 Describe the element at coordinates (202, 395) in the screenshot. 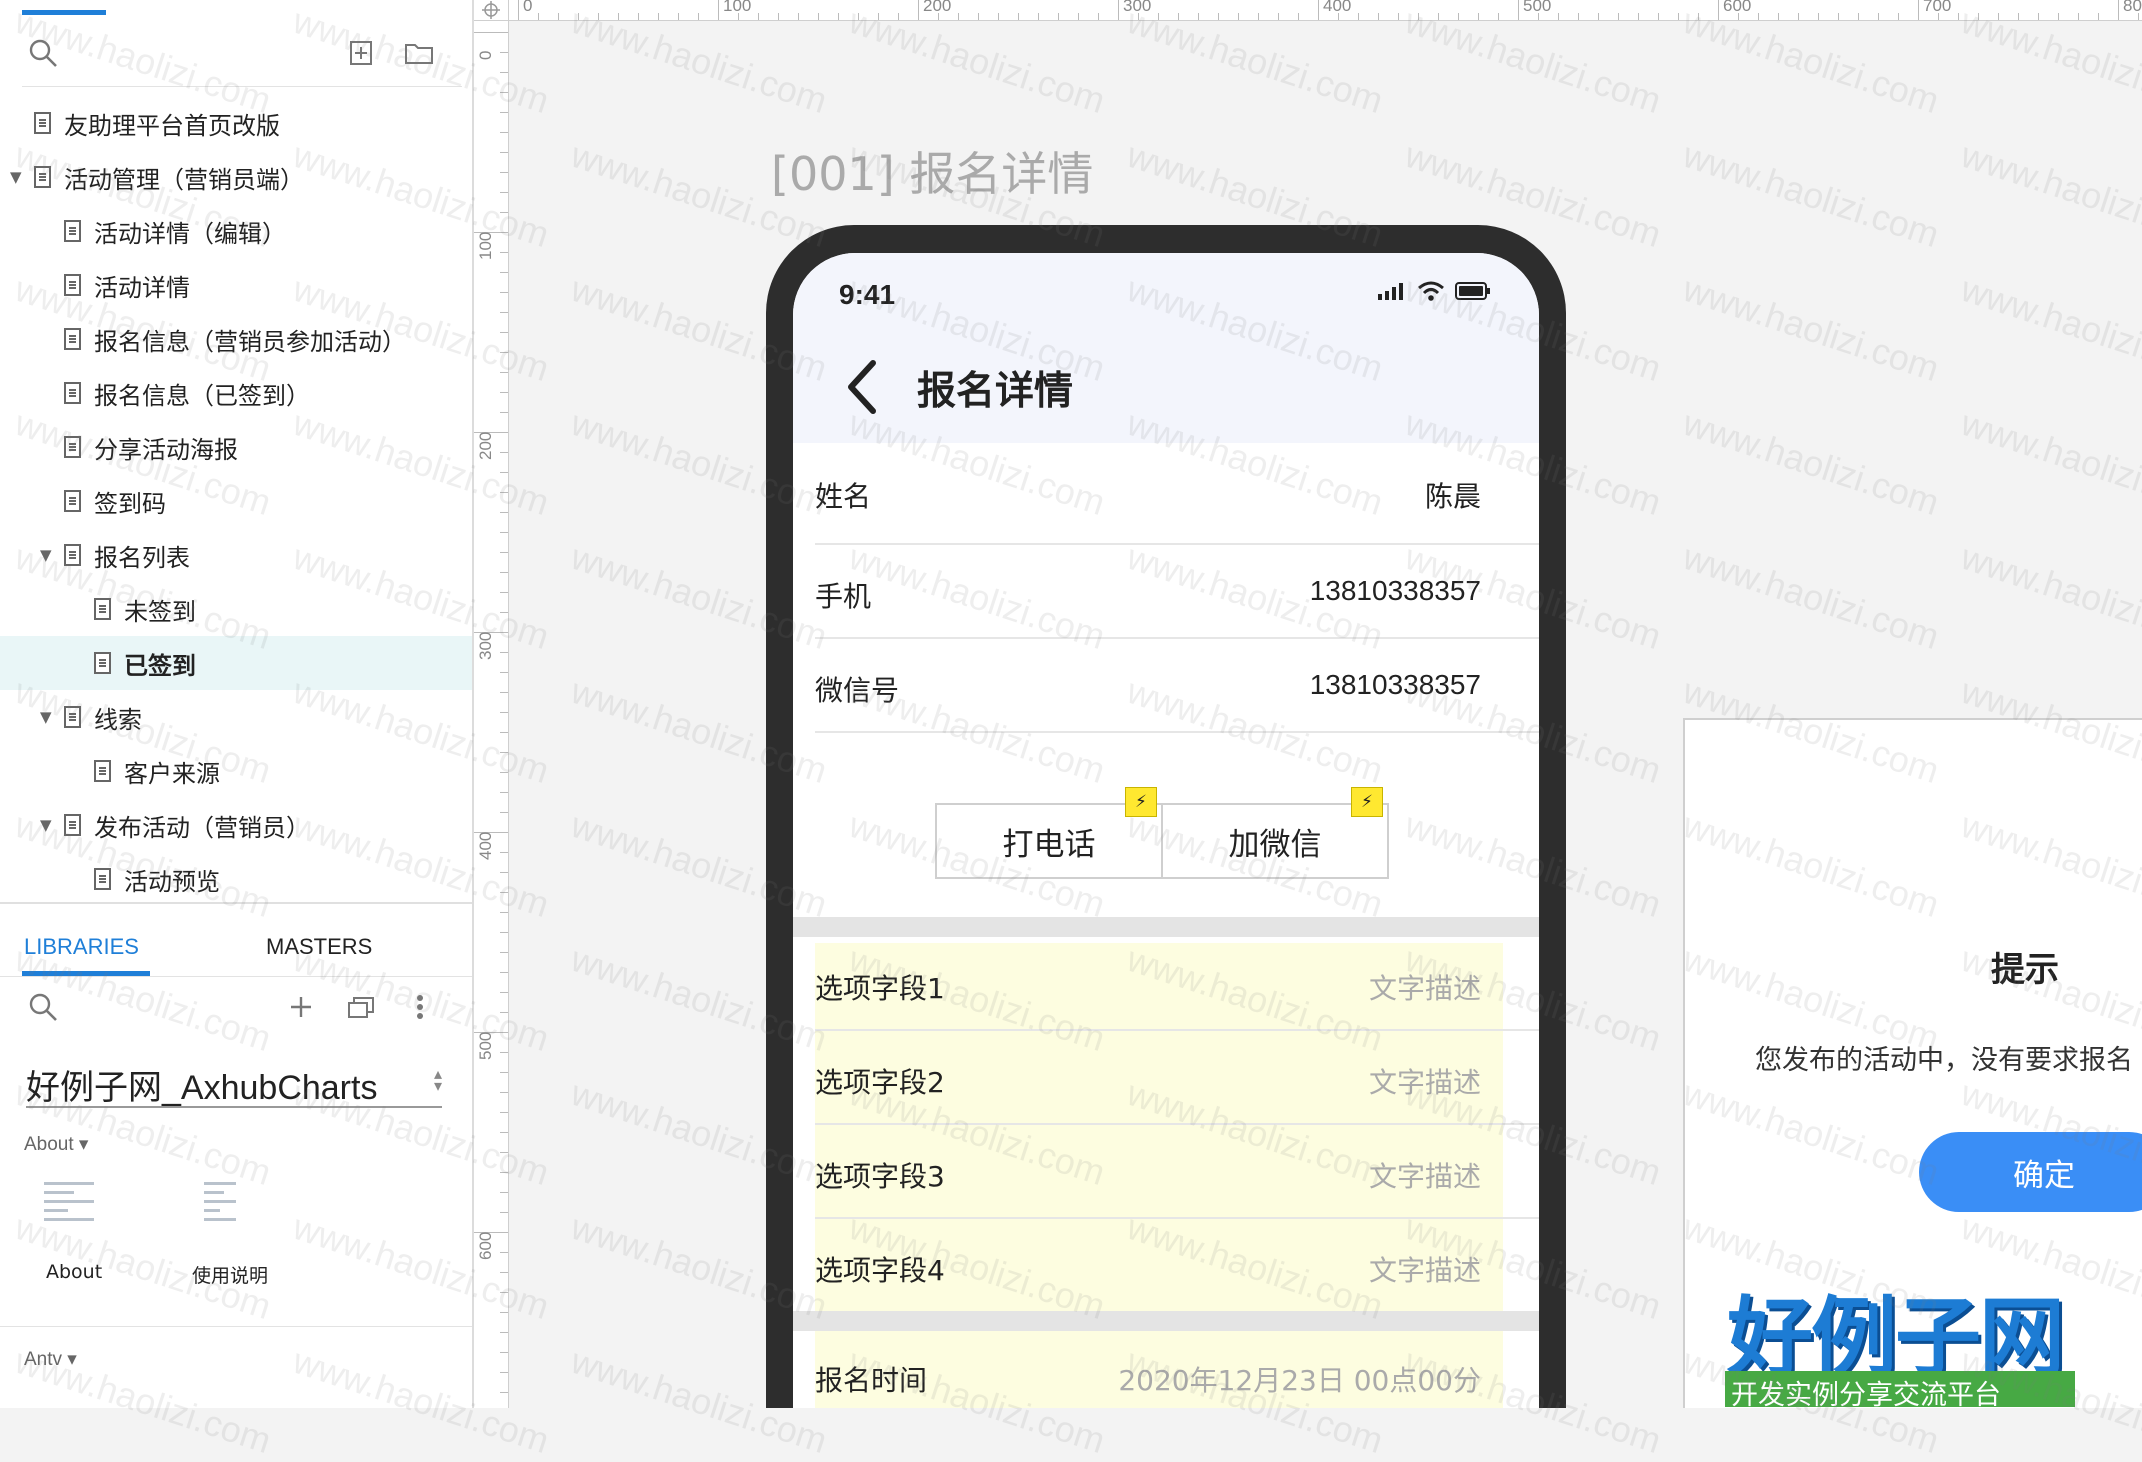

I see `sitemap-item-label: 报名信息（已签到）` at that location.